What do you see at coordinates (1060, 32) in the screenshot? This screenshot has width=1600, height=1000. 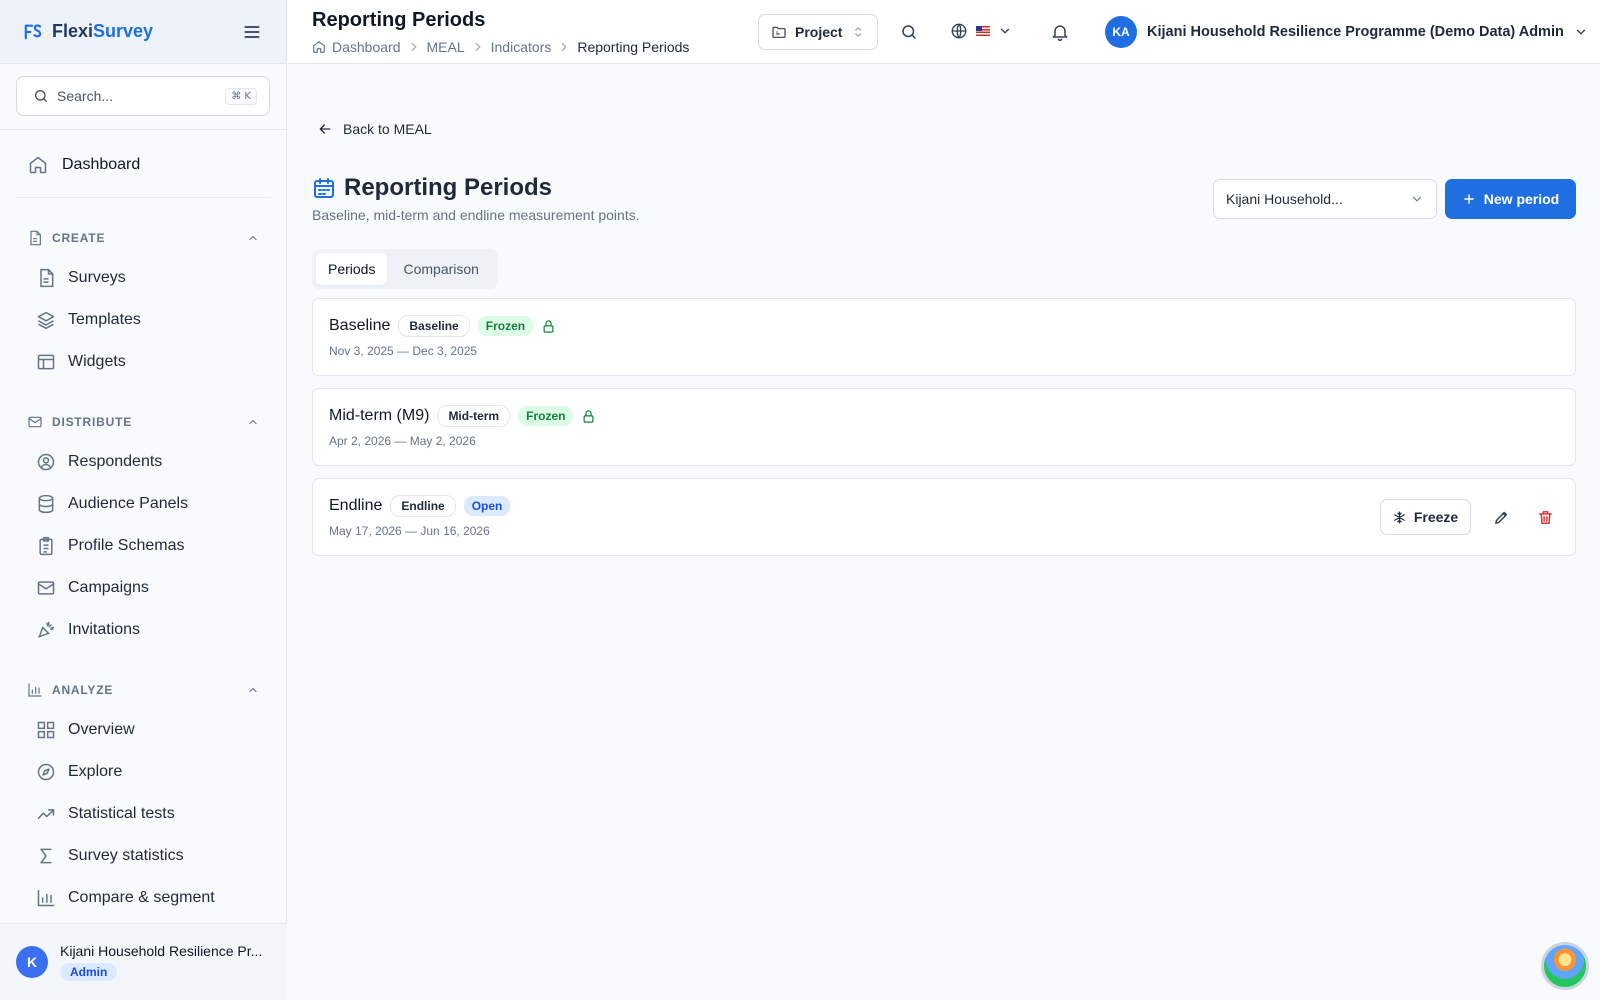 I see `bell-icon` at bounding box center [1060, 32].